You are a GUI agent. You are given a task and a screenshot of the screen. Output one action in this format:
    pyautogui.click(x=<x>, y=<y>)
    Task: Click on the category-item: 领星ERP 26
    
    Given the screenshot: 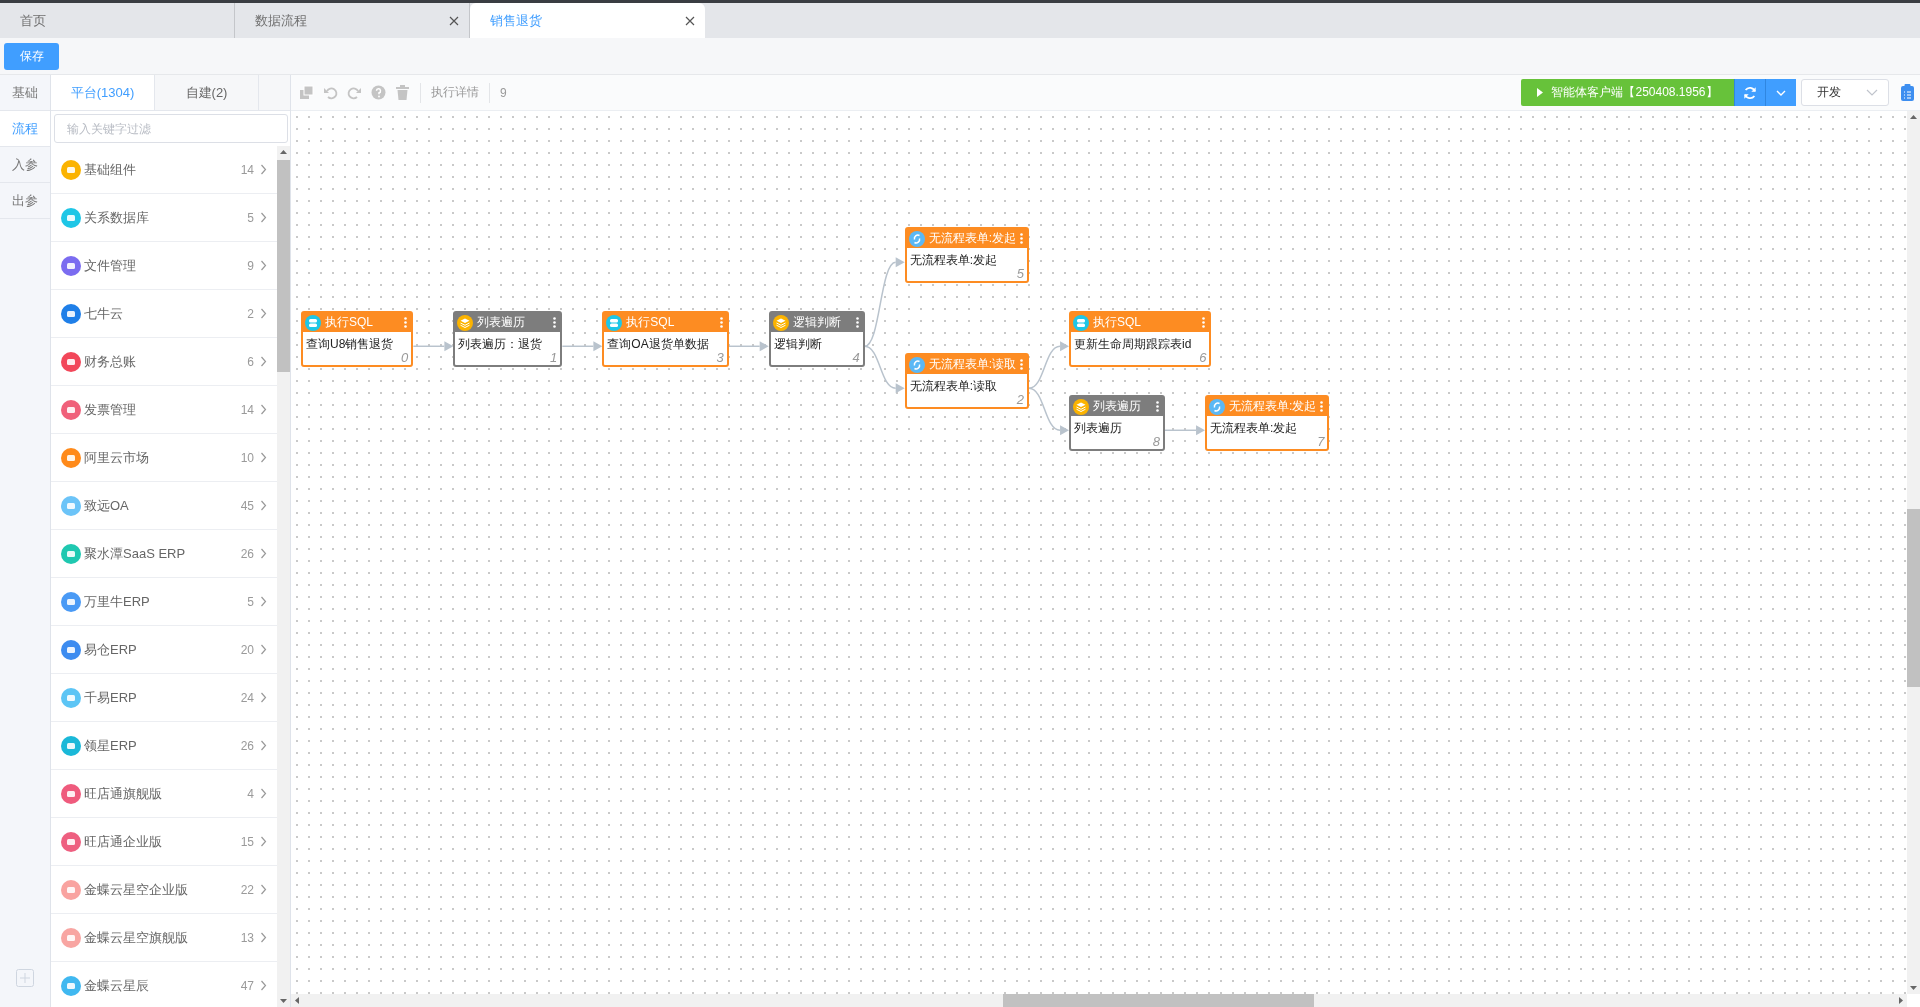 What is the action you would take?
    pyautogui.click(x=164, y=746)
    